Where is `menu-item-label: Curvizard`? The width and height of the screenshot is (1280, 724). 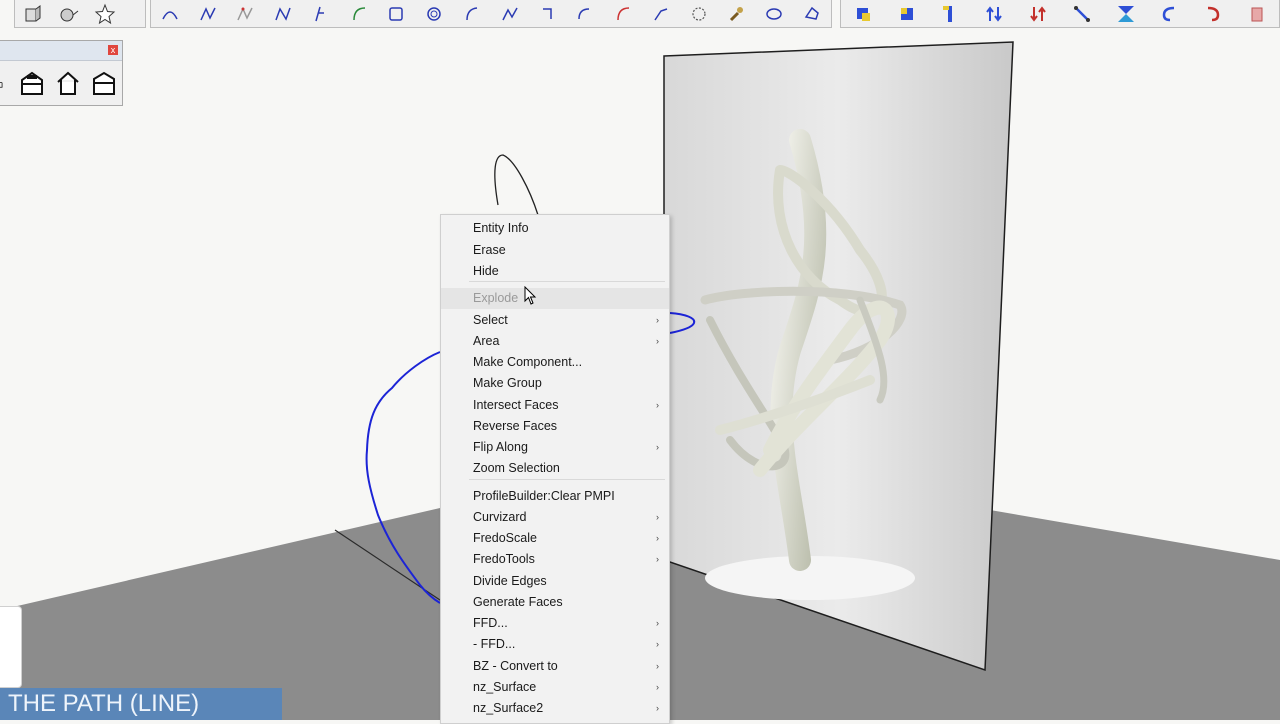 menu-item-label: Curvizard is located at coordinates (500, 517).